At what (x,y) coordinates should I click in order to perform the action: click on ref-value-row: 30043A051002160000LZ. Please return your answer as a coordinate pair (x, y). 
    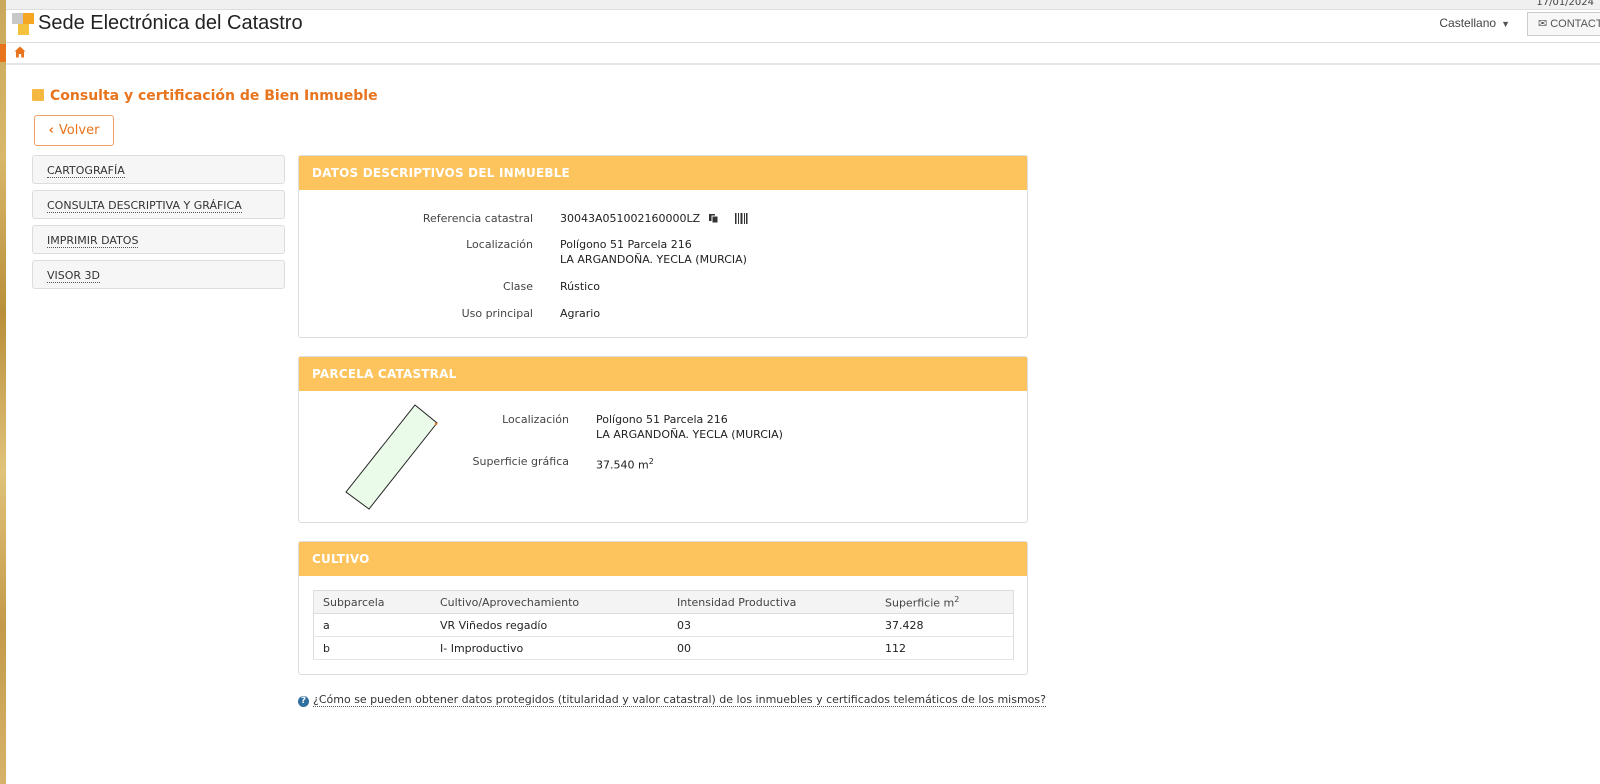
    Looking at the image, I should click on (654, 218).